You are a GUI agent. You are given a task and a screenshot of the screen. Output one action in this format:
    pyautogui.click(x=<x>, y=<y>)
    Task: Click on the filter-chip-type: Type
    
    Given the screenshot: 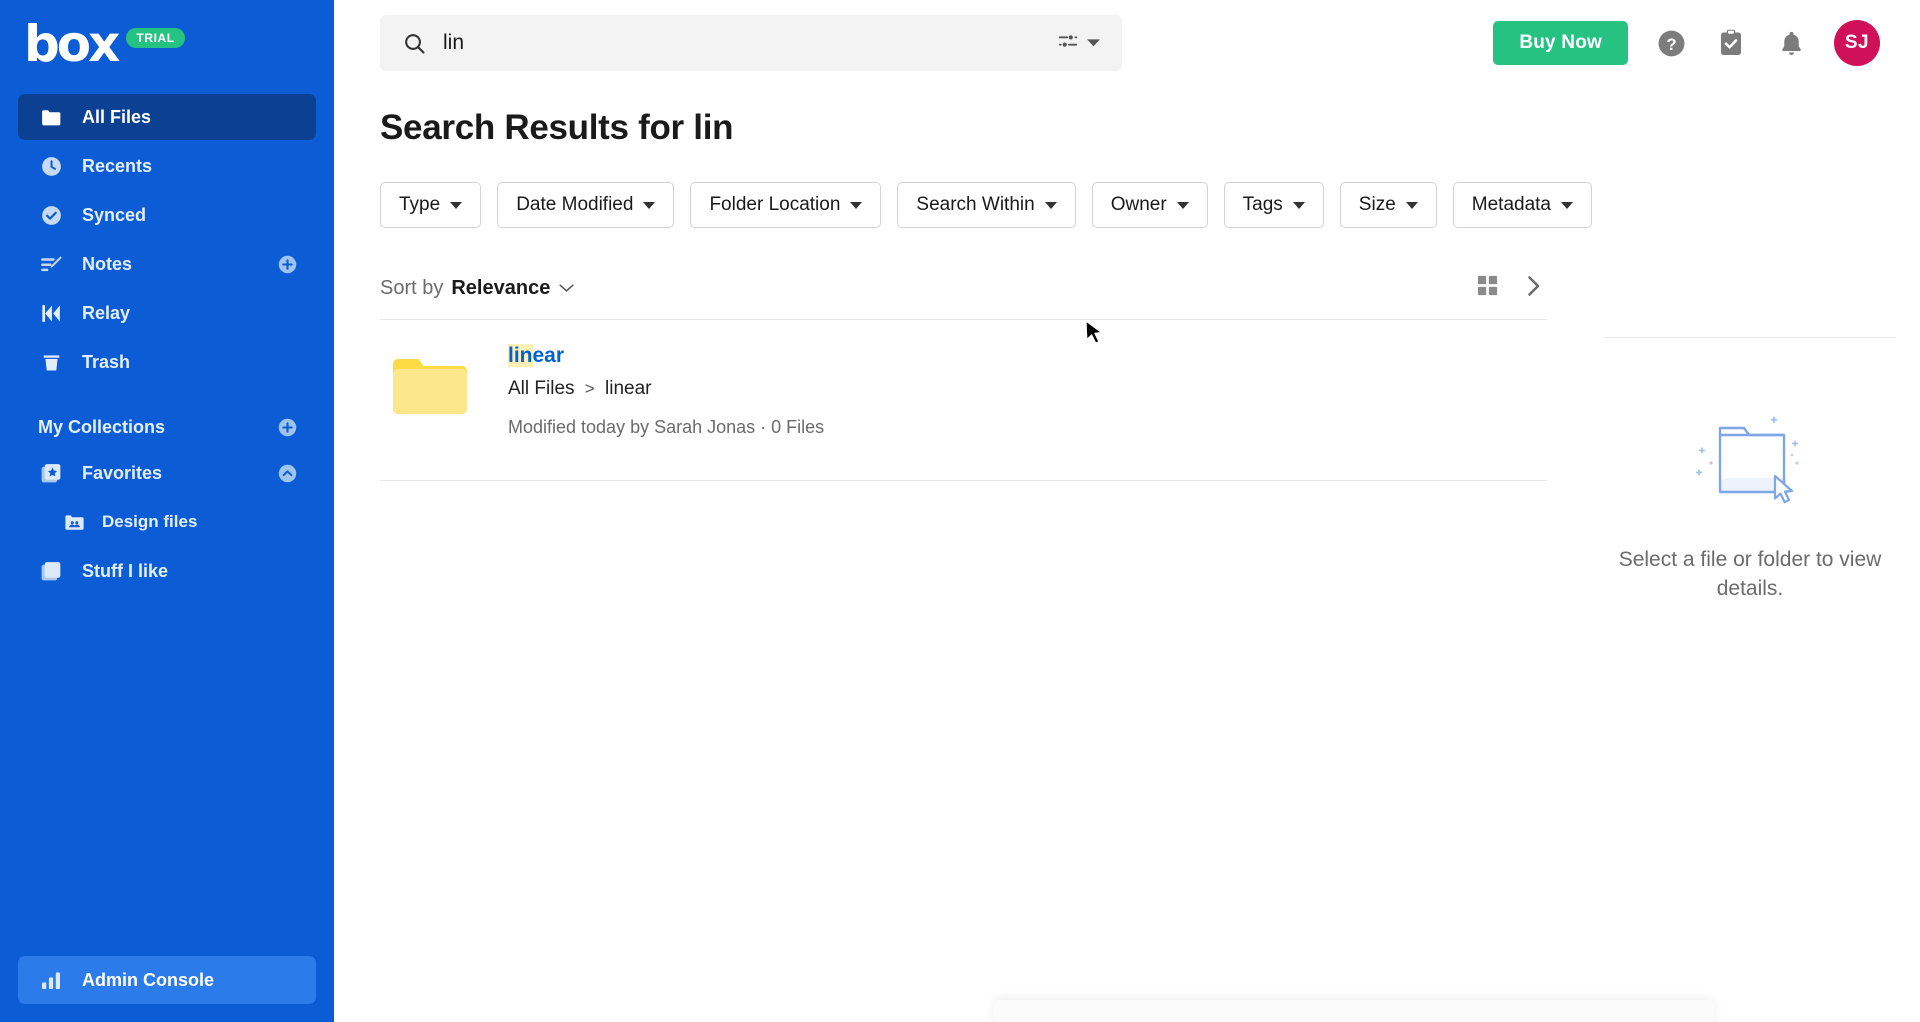 What is the action you would take?
    pyautogui.click(x=431, y=205)
    